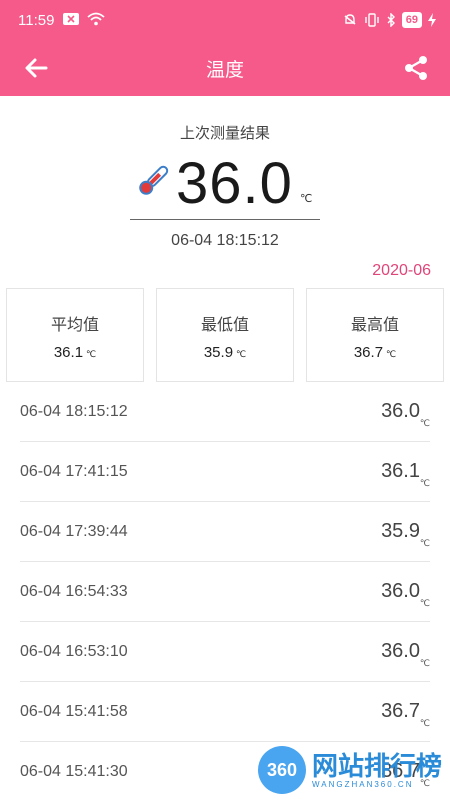  I want to click on stat-value: 35.9 ℃, so click(225, 352).